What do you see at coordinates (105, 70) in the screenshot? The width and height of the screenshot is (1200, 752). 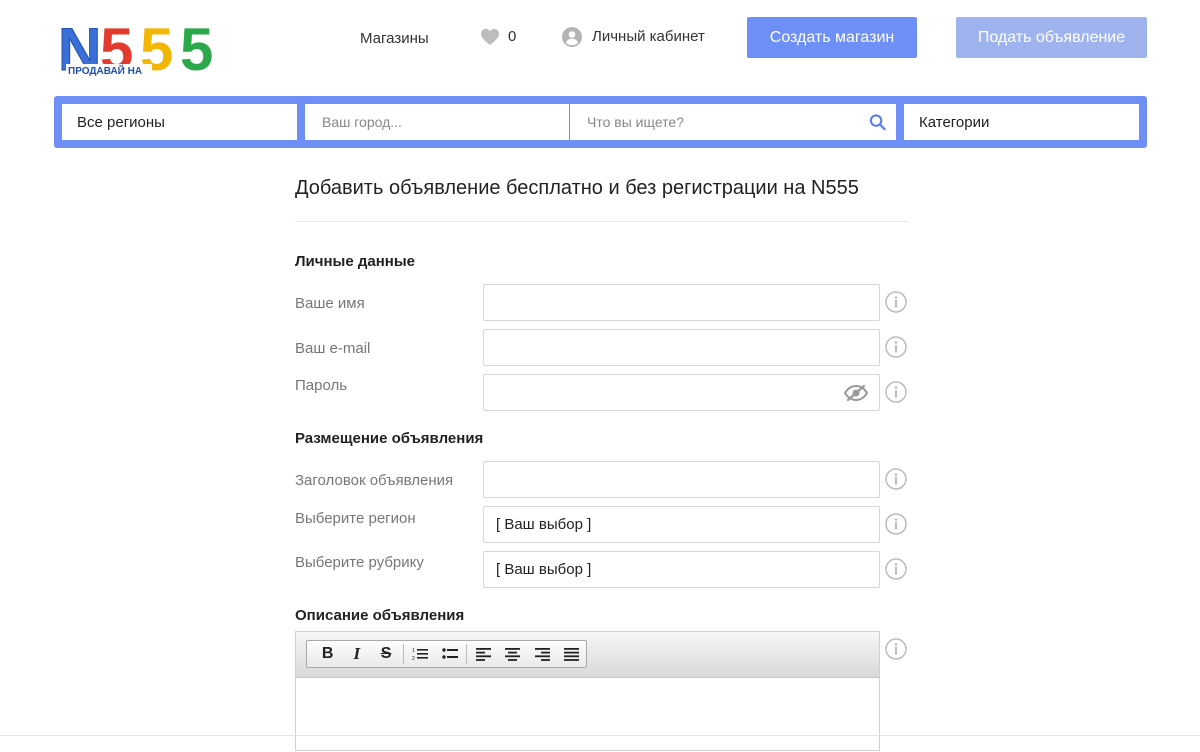 I see `logo-tagline: ПРОДАВАЙ НА` at bounding box center [105, 70].